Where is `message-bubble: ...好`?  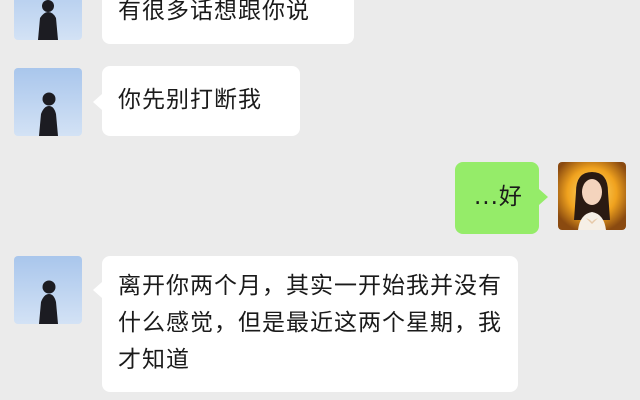 message-bubble: ...好 is located at coordinates (497, 198).